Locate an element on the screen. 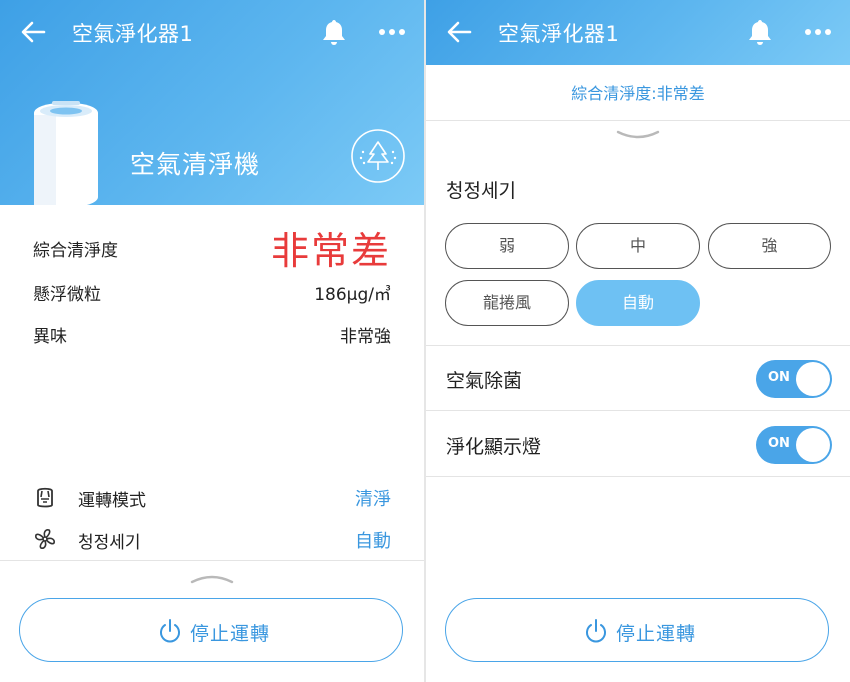  tree-icon is located at coordinates (378, 156).